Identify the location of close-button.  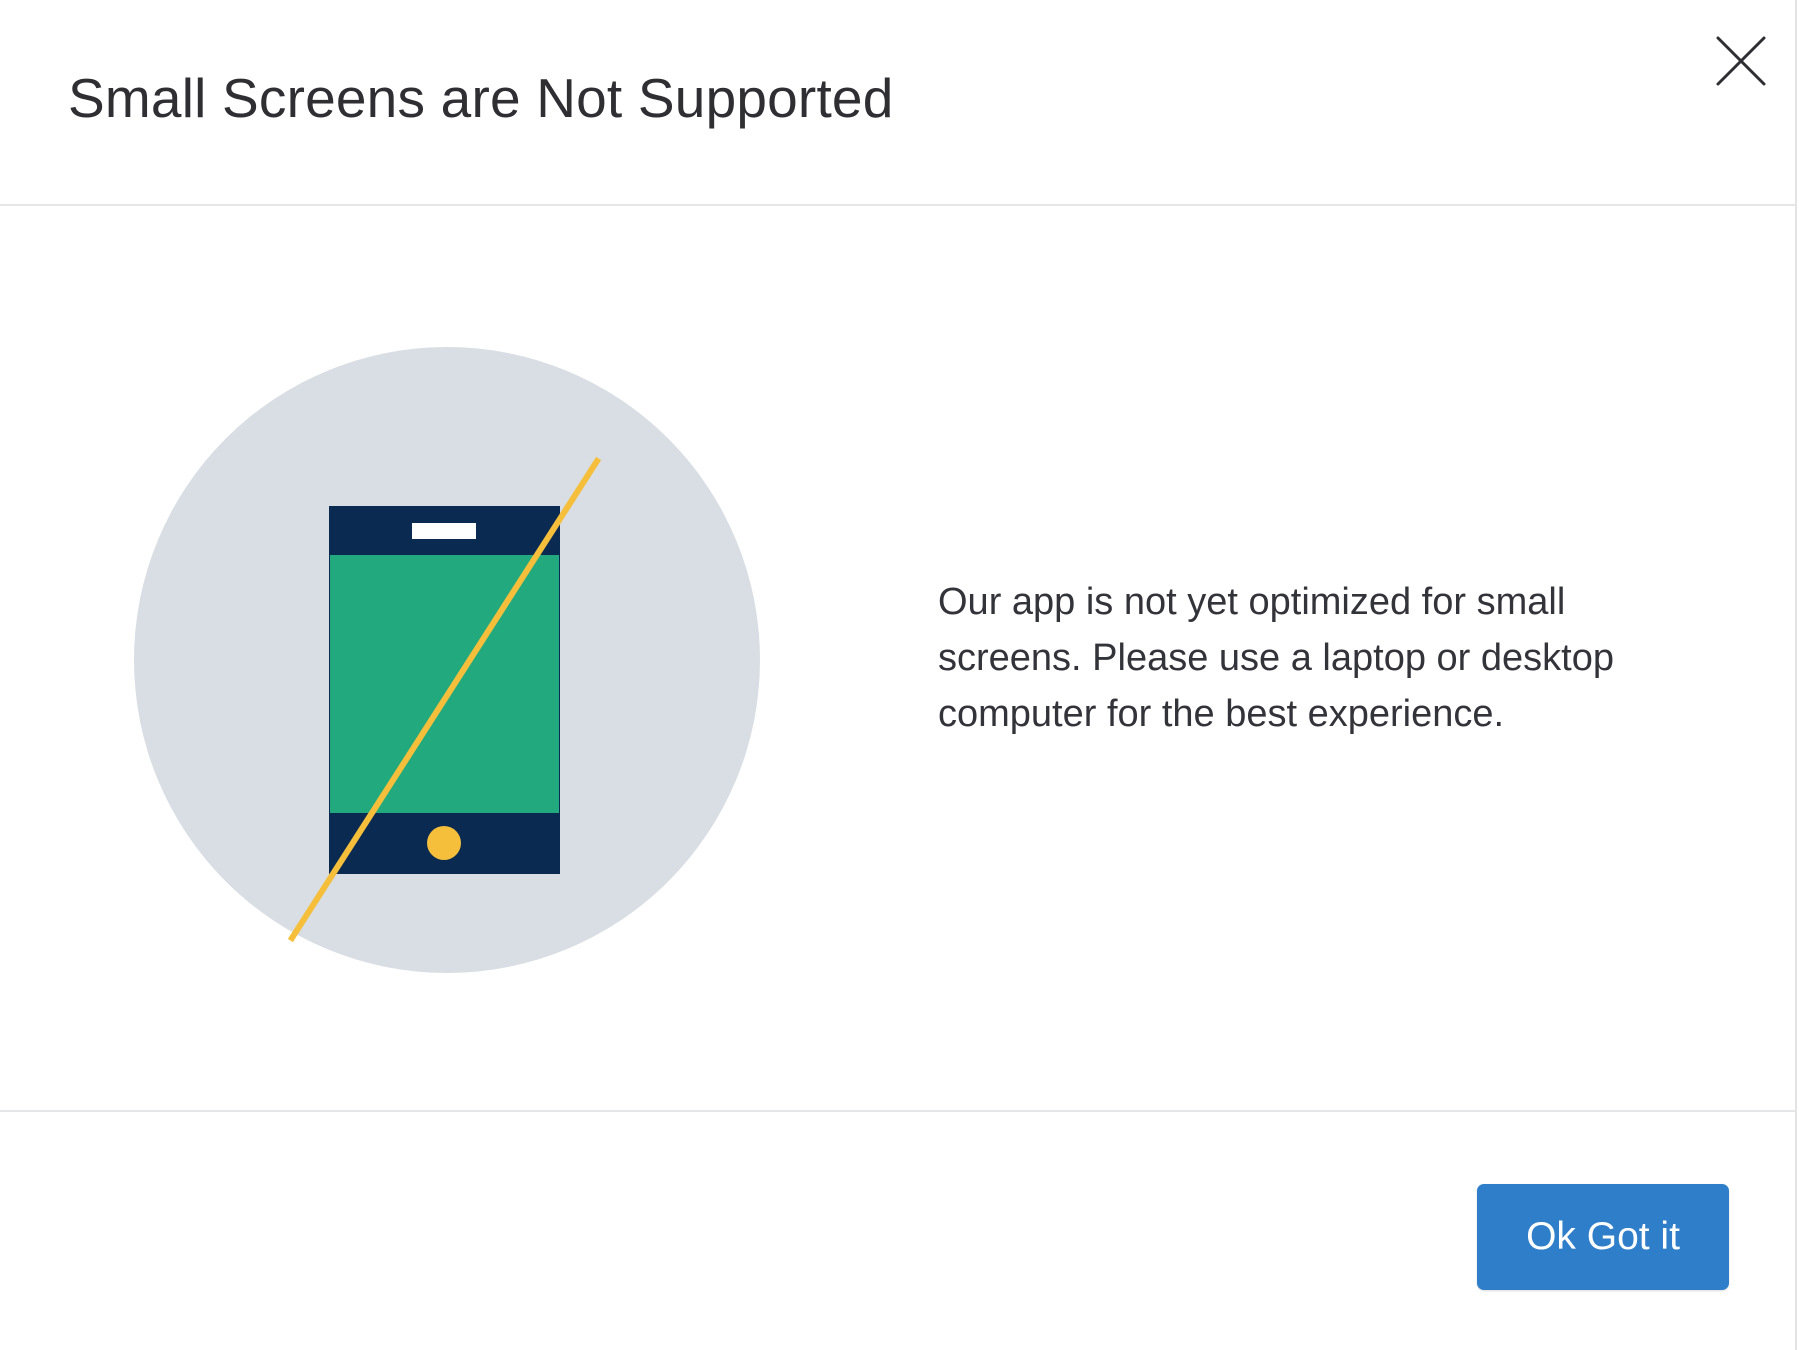
(1741, 61).